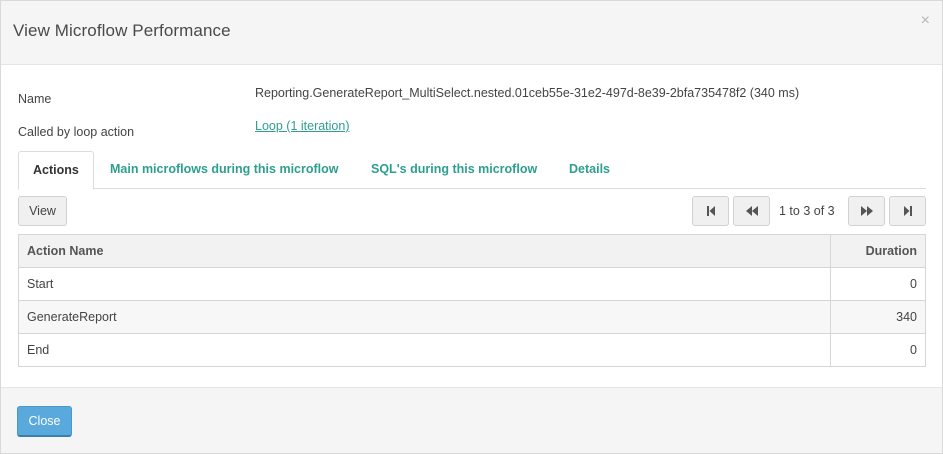 The height and width of the screenshot is (454, 943). Describe the element at coordinates (878, 251) in the screenshot. I see `column-header-duration: Duration` at that location.